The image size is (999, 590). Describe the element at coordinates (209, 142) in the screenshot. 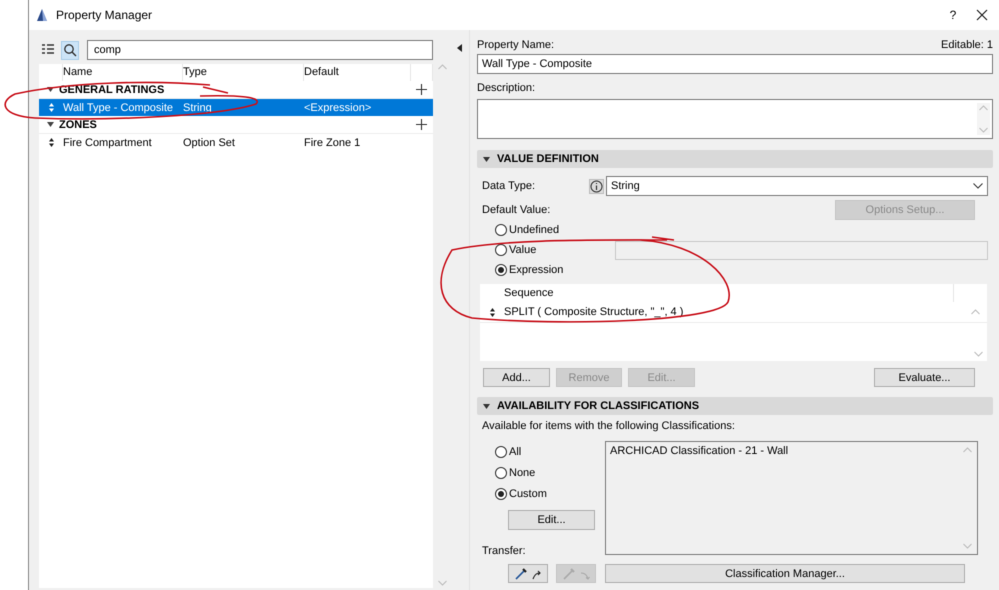

I see `property-type: Option Set` at that location.